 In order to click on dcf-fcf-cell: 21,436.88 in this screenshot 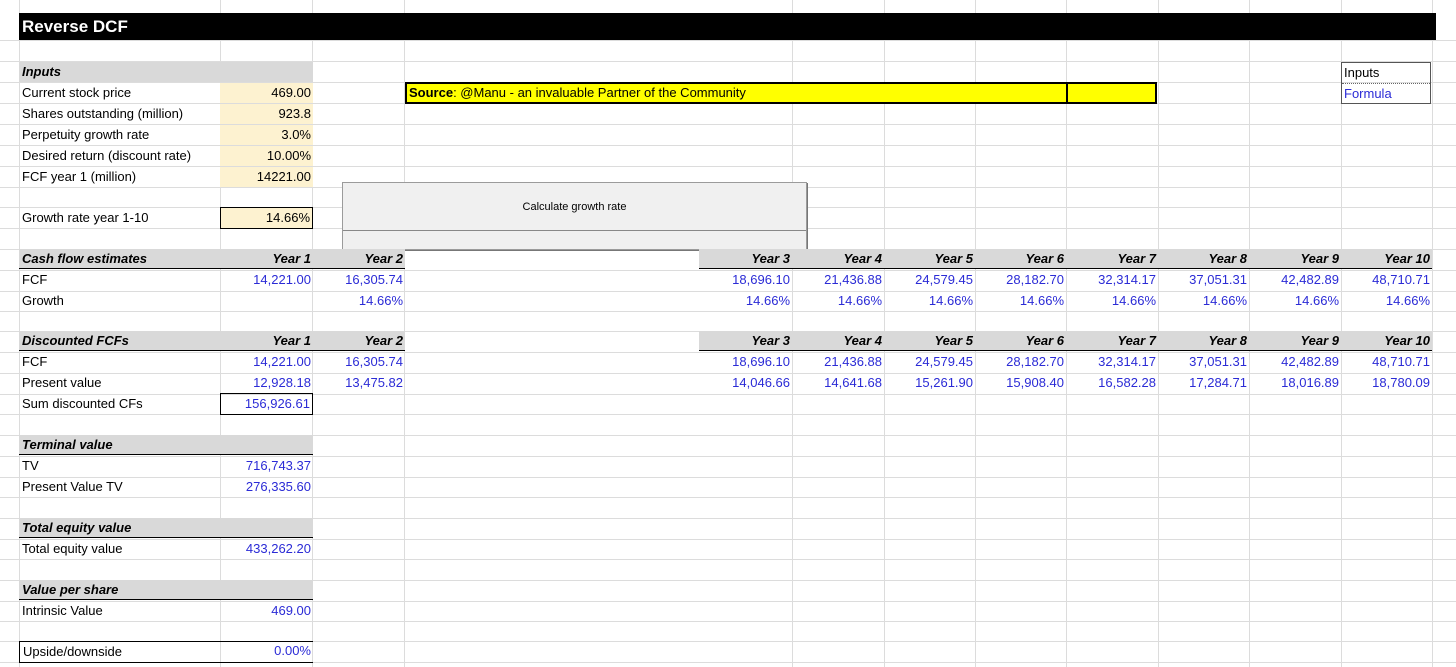, I will do `click(838, 362)`.